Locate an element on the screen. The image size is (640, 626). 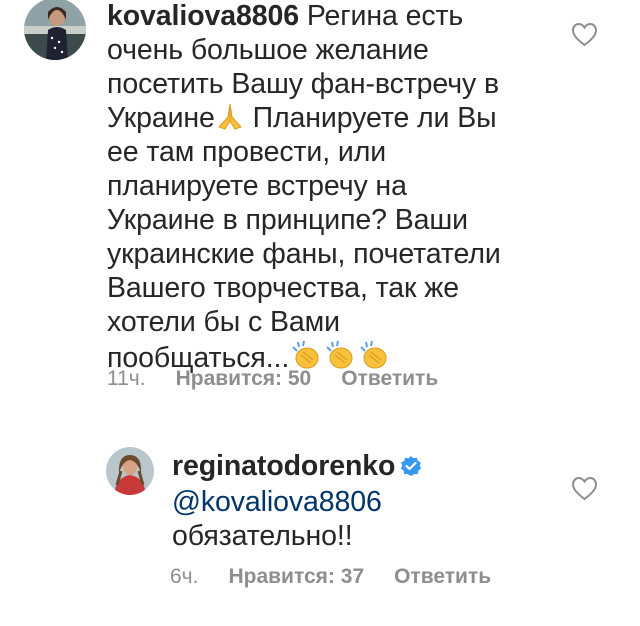
comment-line: Регина есть is located at coordinates (381, 16).